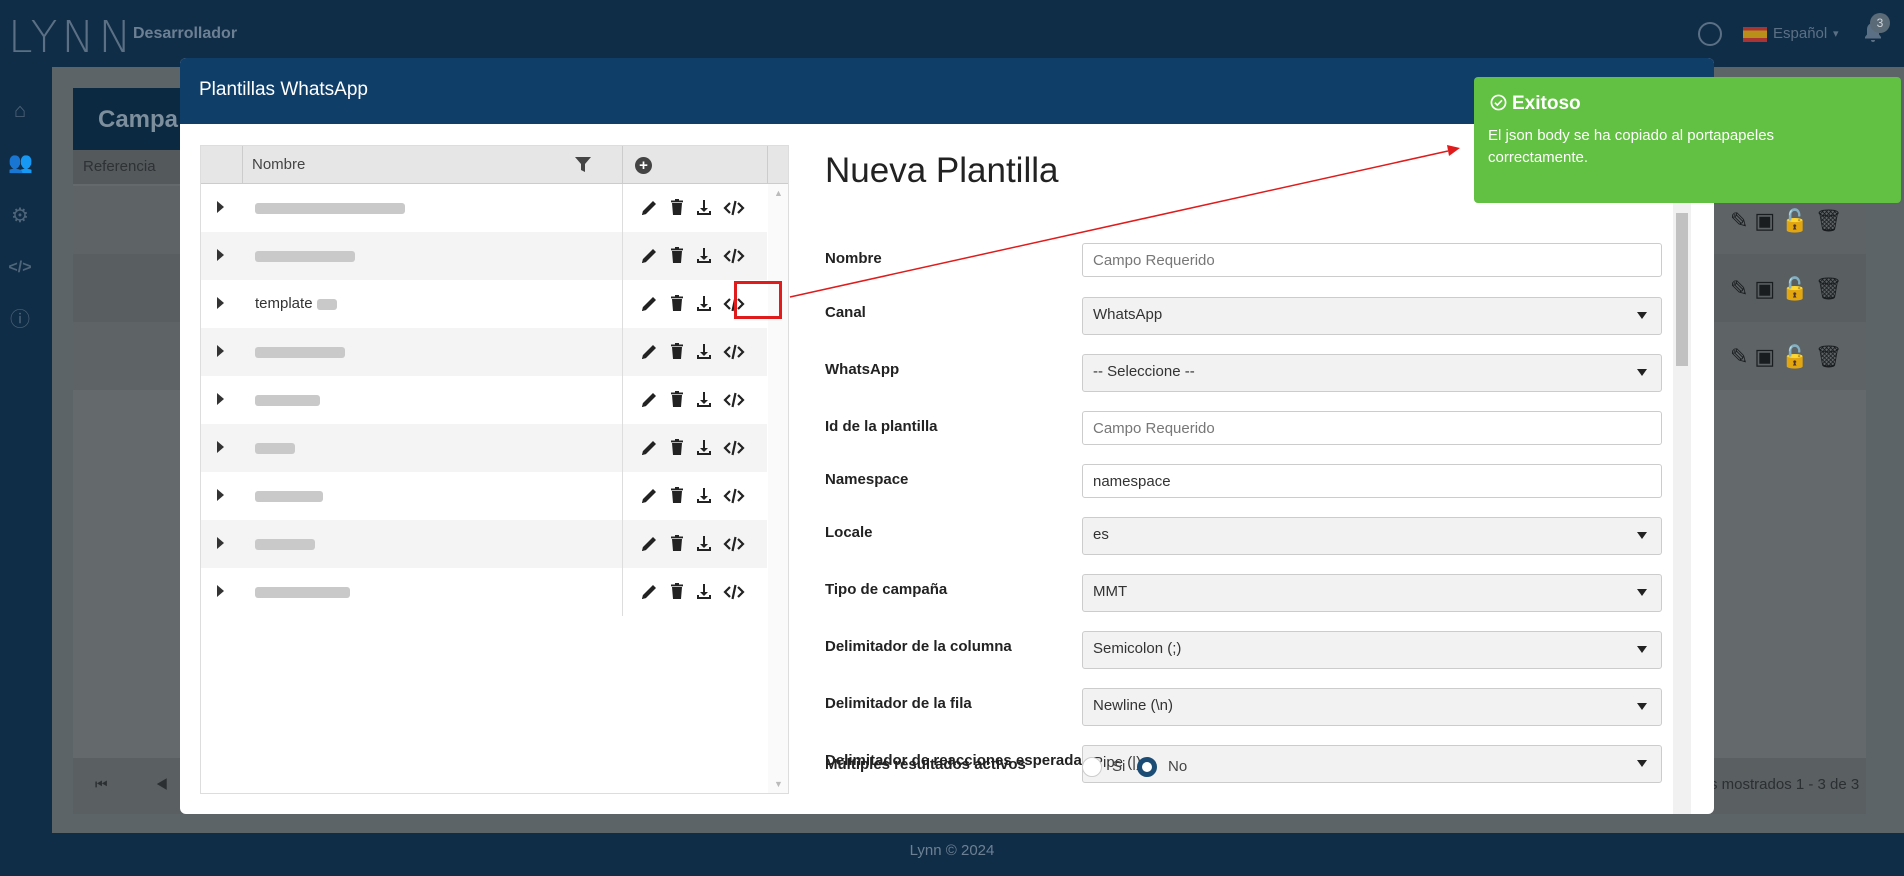  Describe the element at coordinates (20, 268) in the screenshot. I see `code-icon: </>` at that location.